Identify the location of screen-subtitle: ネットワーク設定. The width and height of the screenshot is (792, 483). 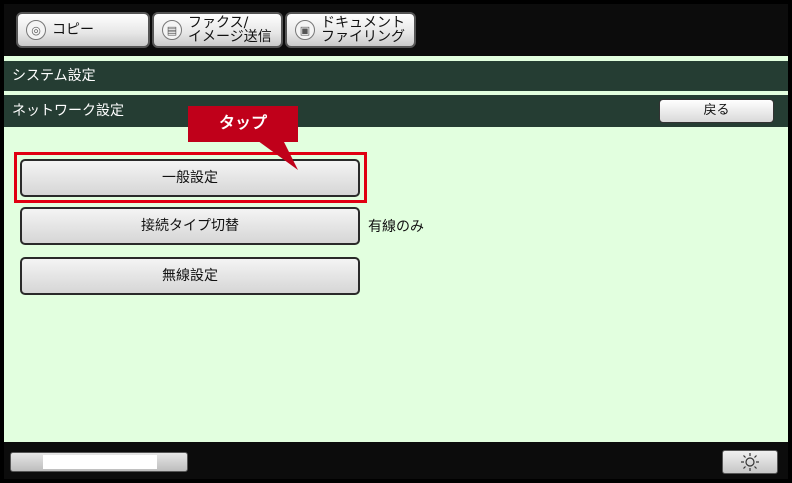
(68, 111).